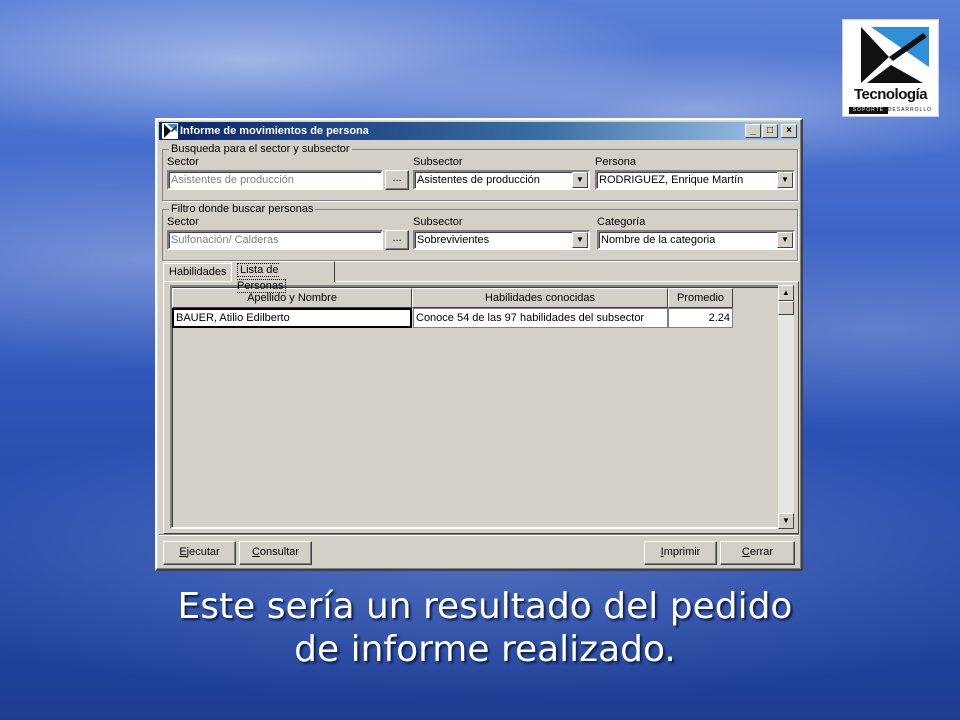  I want to click on logo-tagline: SOPORTE DESARROLLO, so click(890, 110).